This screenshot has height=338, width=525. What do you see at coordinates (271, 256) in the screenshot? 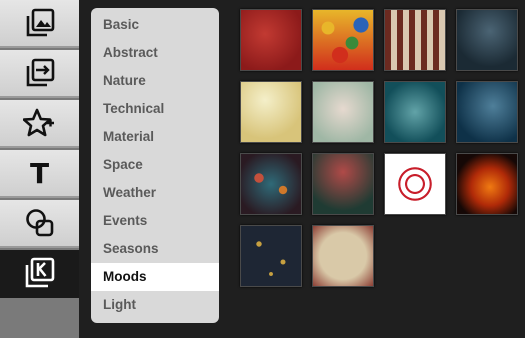
I see `thumbnail-gold-stars` at bounding box center [271, 256].